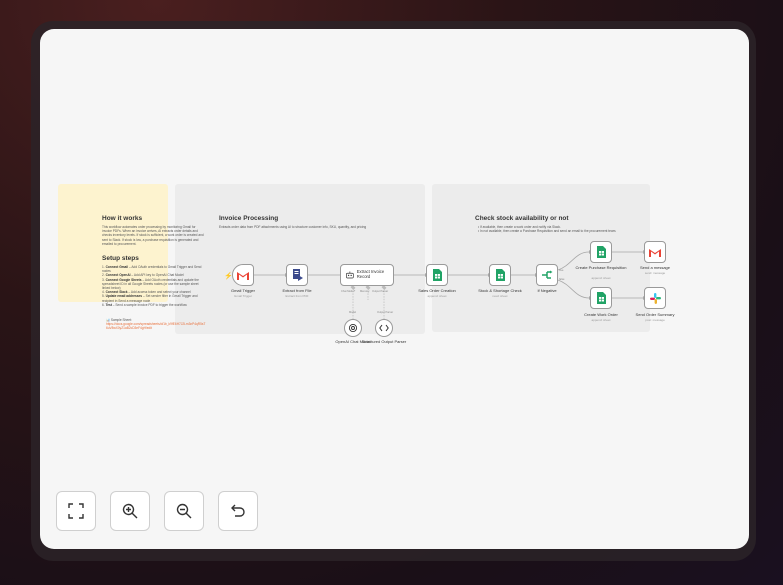 This screenshot has height=585, width=783. Describe the element at coordinates (385, 312) in the screenshot. I see `port-output-parser-2: Output Parser` at that location.